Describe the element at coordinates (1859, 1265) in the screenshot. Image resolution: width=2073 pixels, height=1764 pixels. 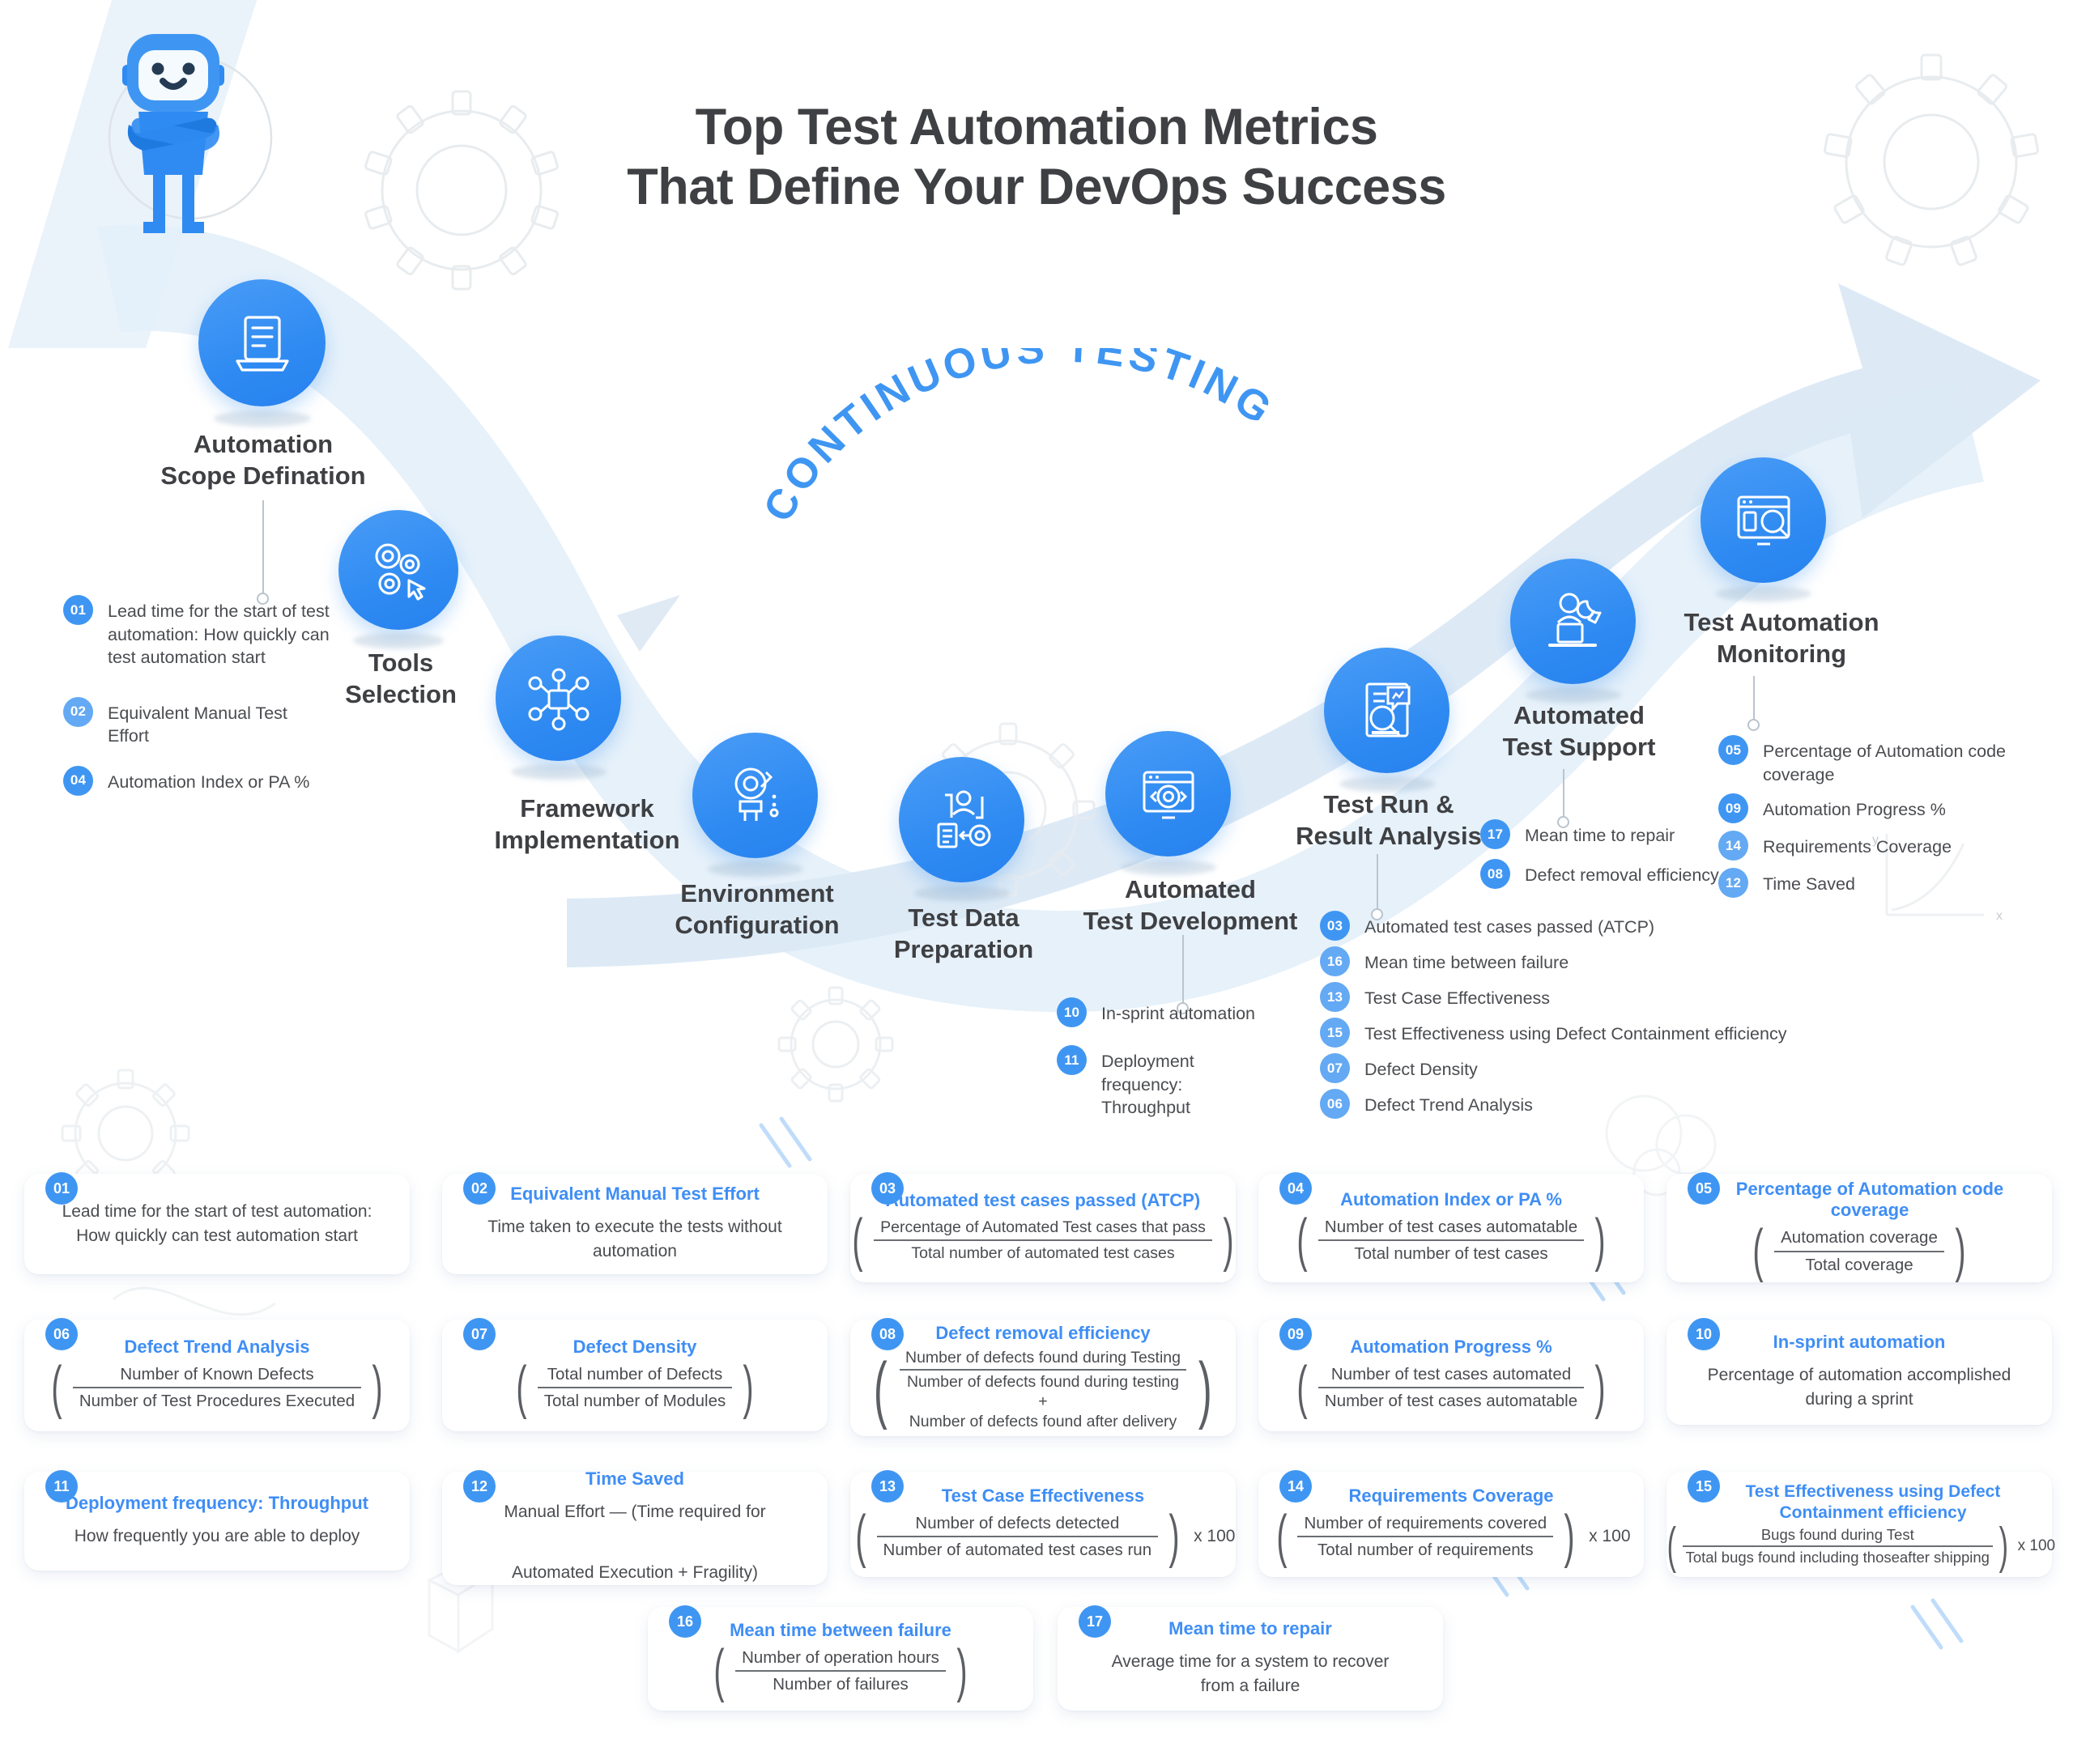
I see `formula-denominator: Total coverage` at that location.